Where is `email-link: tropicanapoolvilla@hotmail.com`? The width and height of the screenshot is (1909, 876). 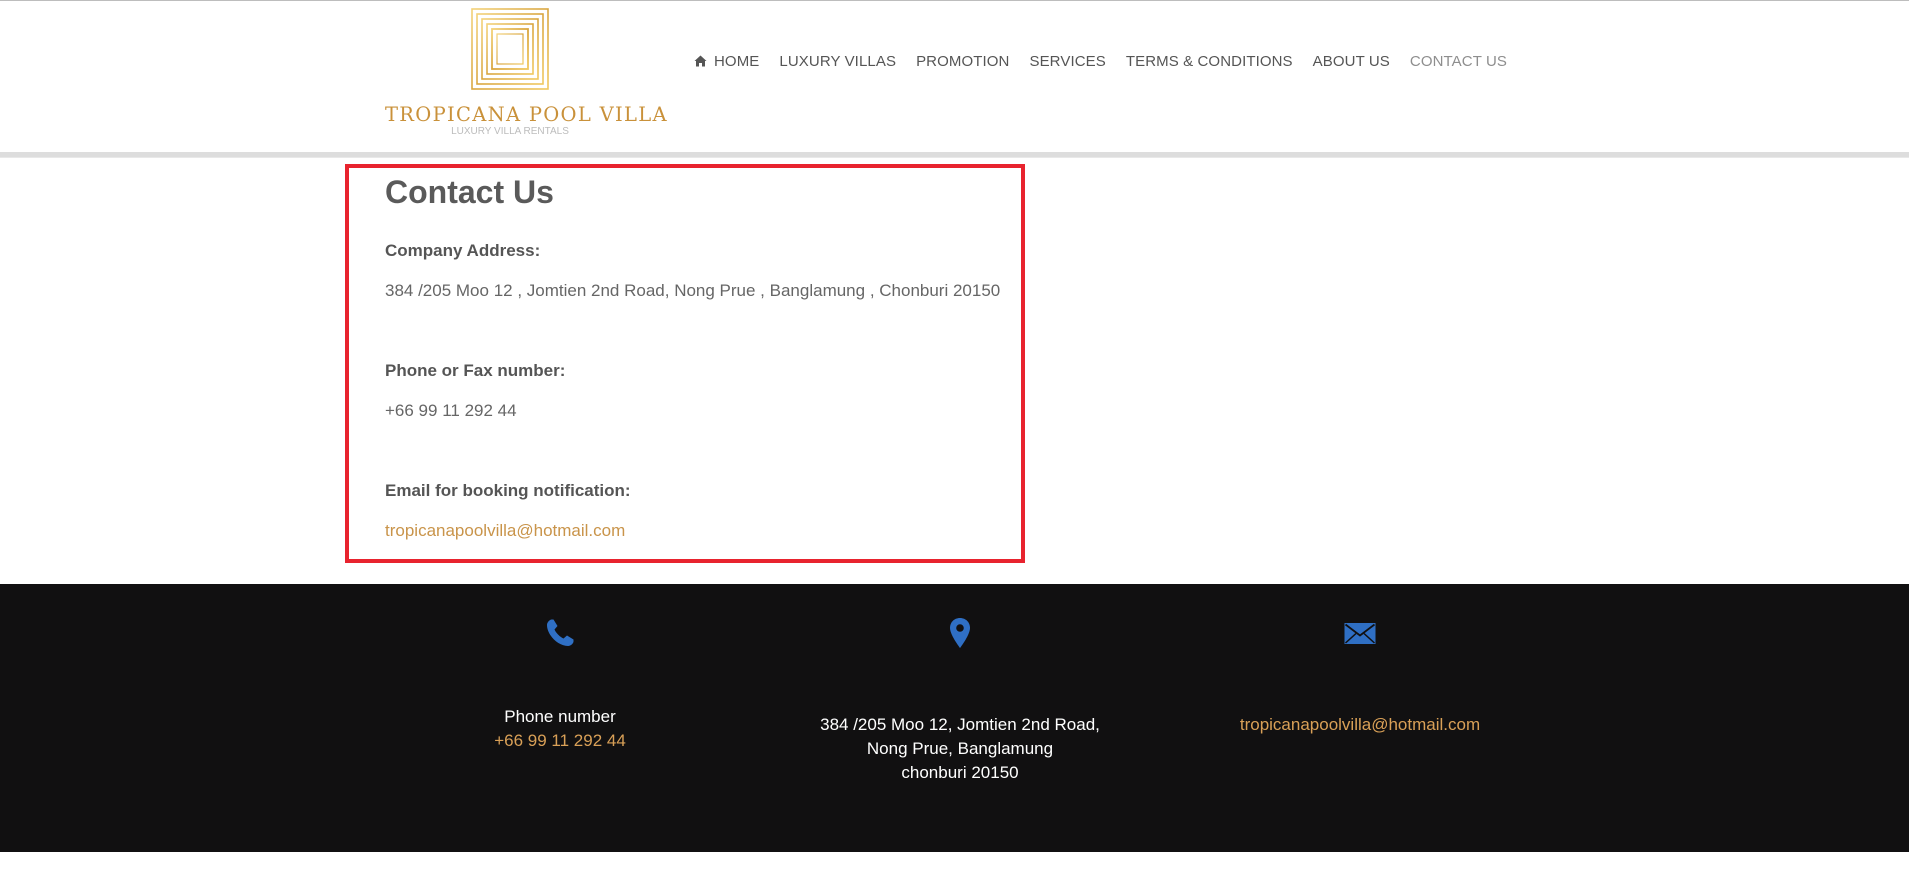
email-link: tropicanapoolvilla@hotmail.com is located at coordinates (505, 531).